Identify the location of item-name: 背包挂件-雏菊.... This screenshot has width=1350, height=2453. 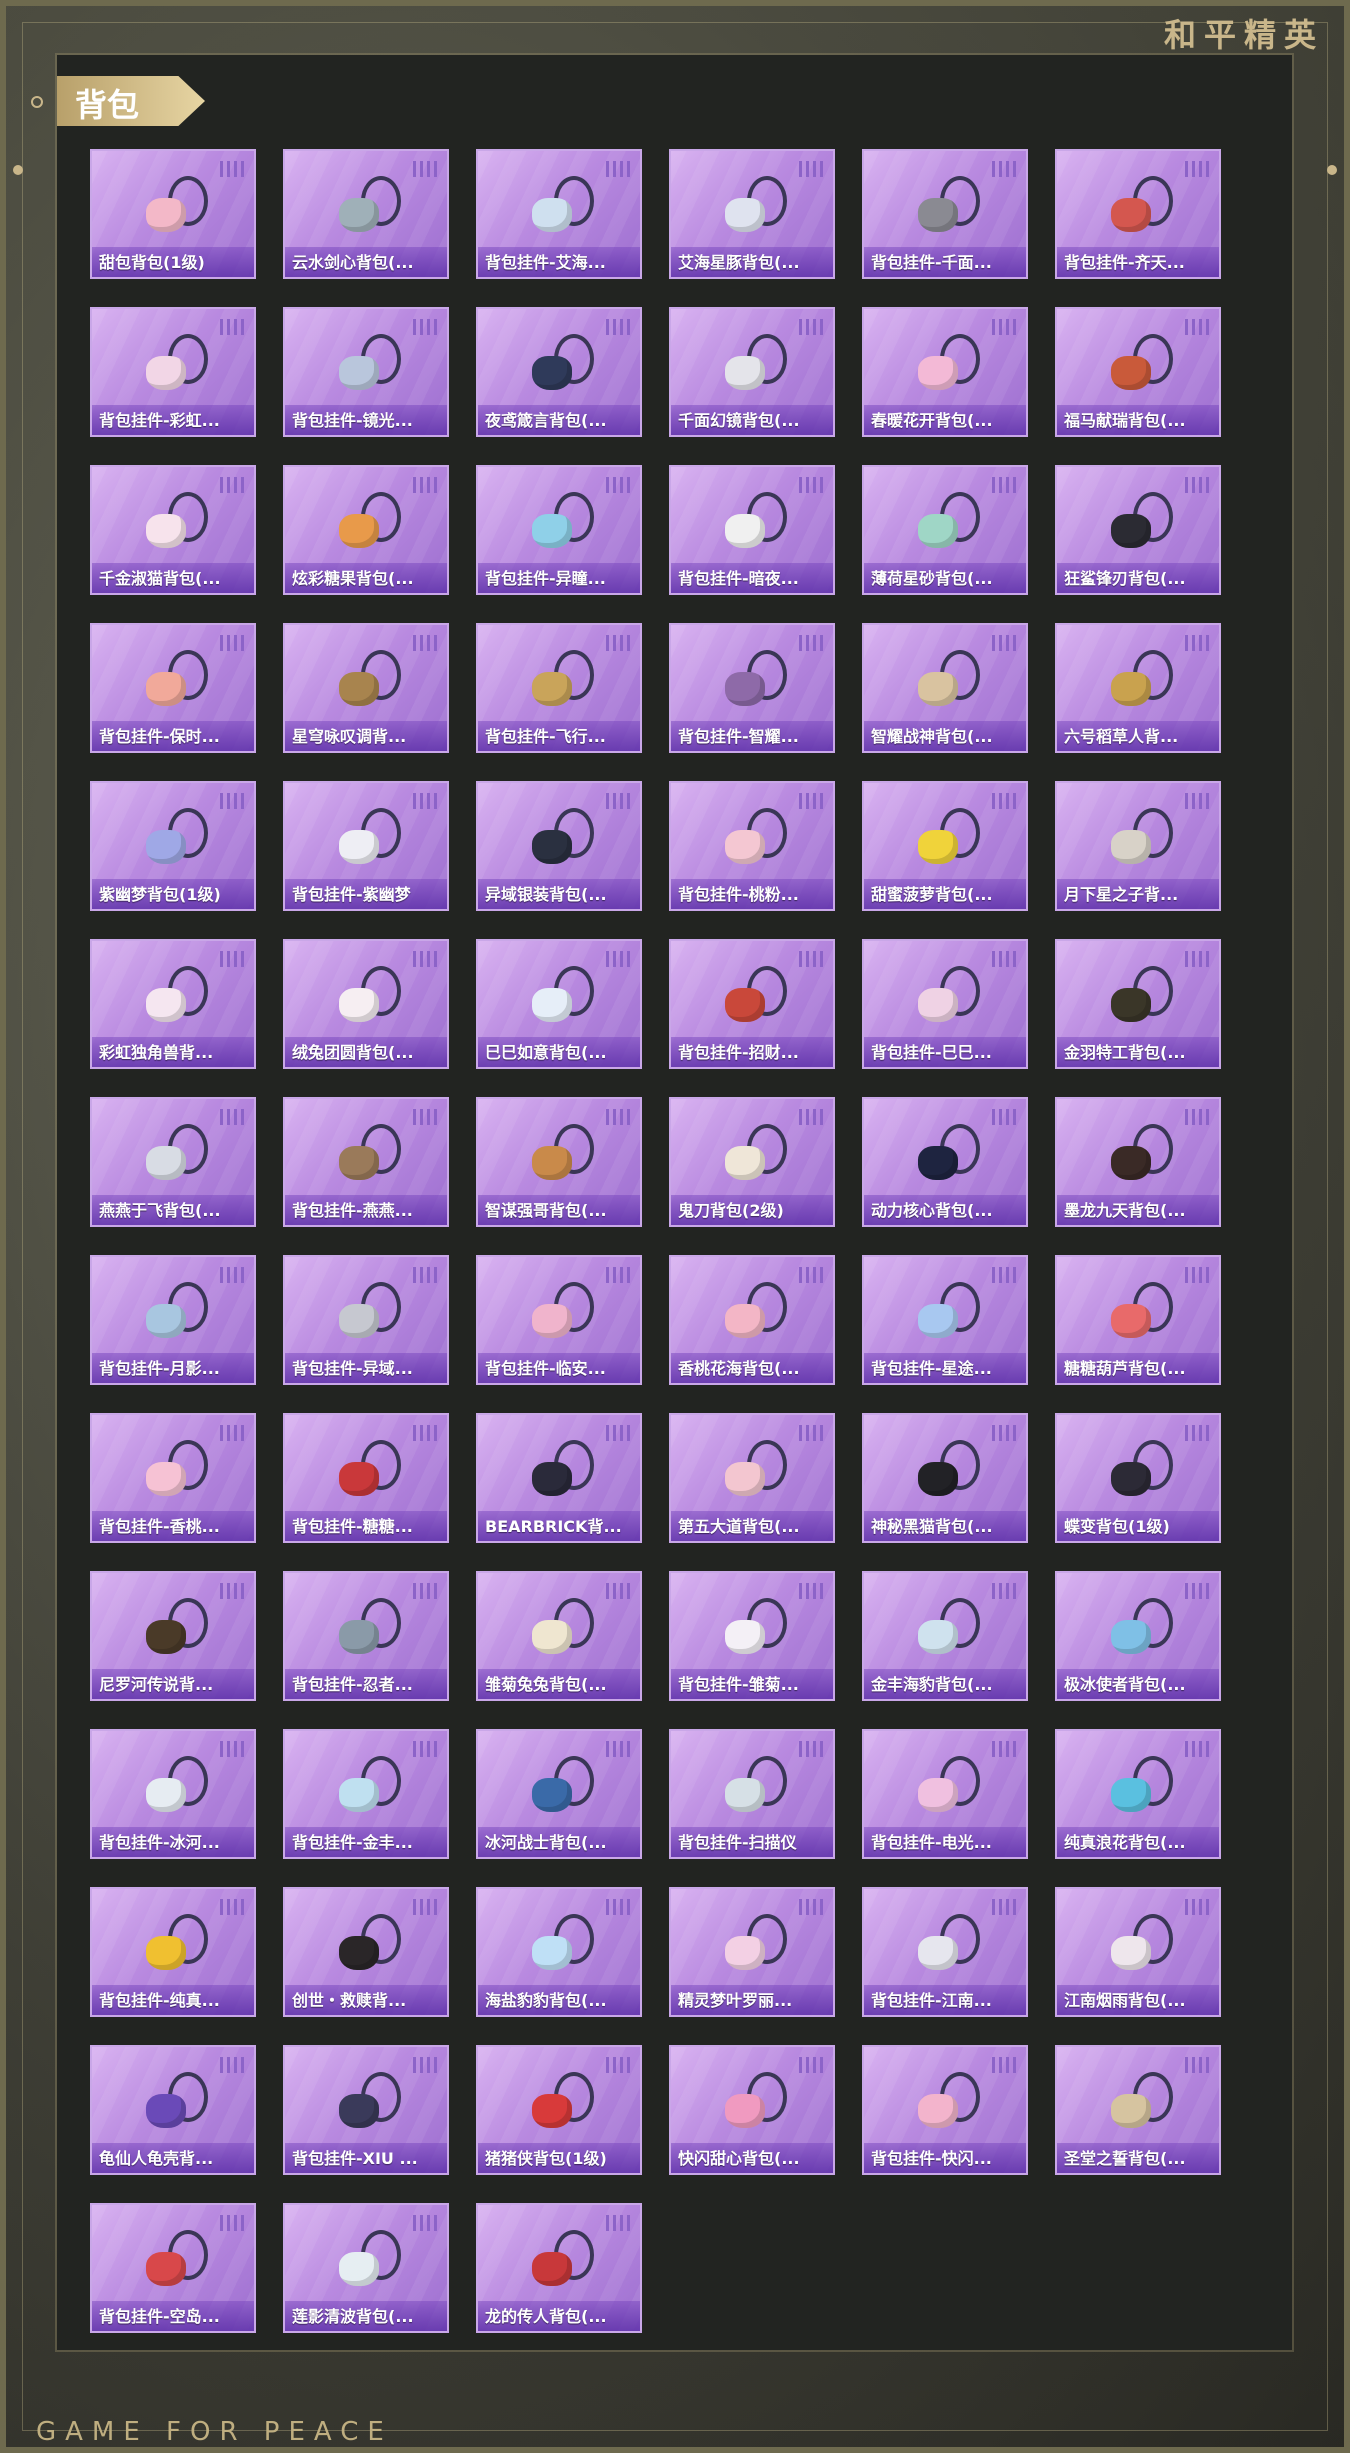
(738, 1684).